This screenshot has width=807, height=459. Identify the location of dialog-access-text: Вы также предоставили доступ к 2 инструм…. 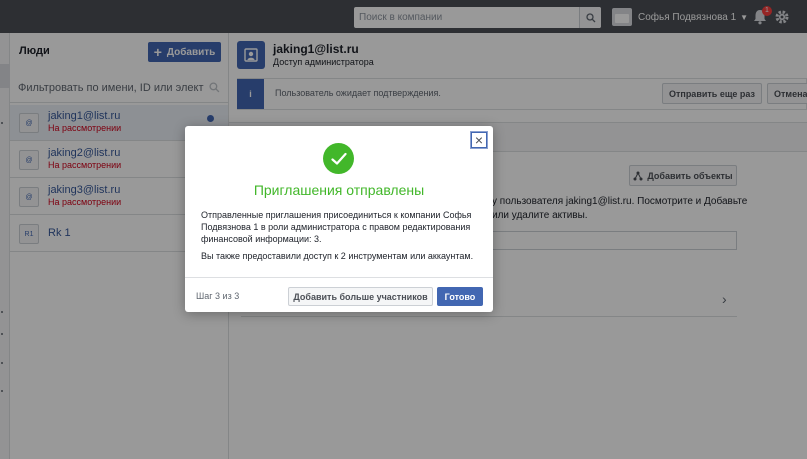
(337, 256).